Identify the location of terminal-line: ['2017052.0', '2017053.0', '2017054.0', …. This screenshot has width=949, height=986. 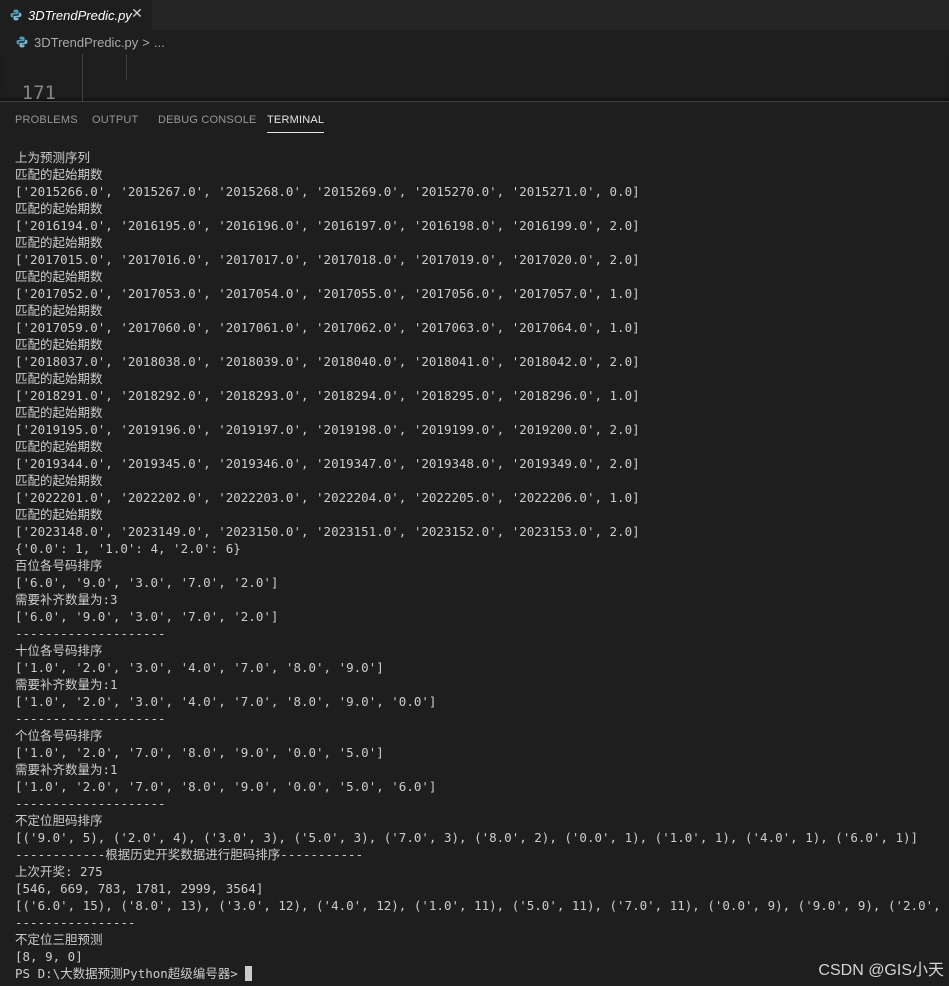
(327, 293).